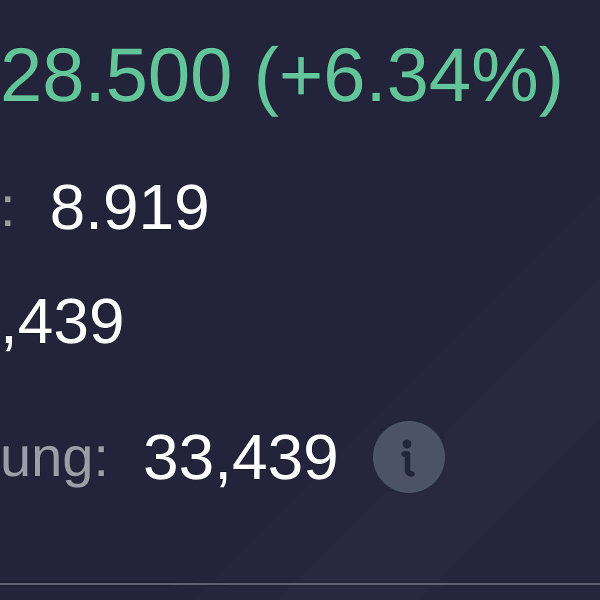 The width and height of the screenshot is (600, 600). What do you see at coordinates (408, 457) in the screenshot?
I see `info-icon` at bounding box center [408, 457].